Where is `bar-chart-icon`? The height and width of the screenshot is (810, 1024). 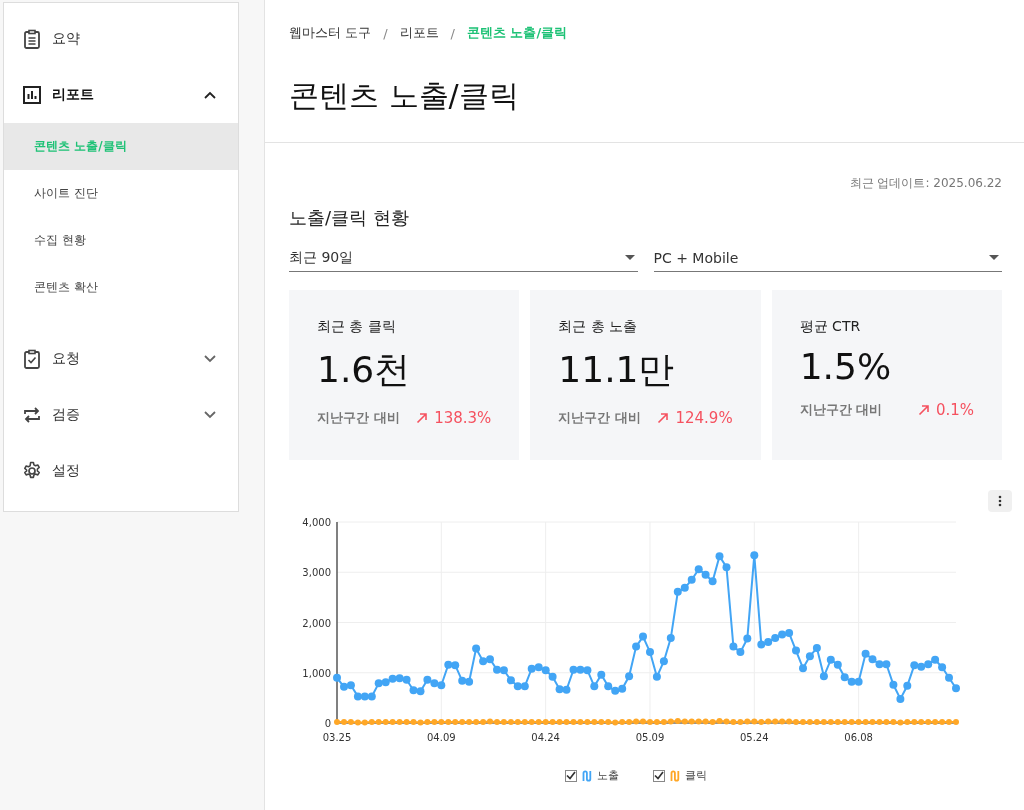
bar-chart-icon is located at coordinates (32, 95).